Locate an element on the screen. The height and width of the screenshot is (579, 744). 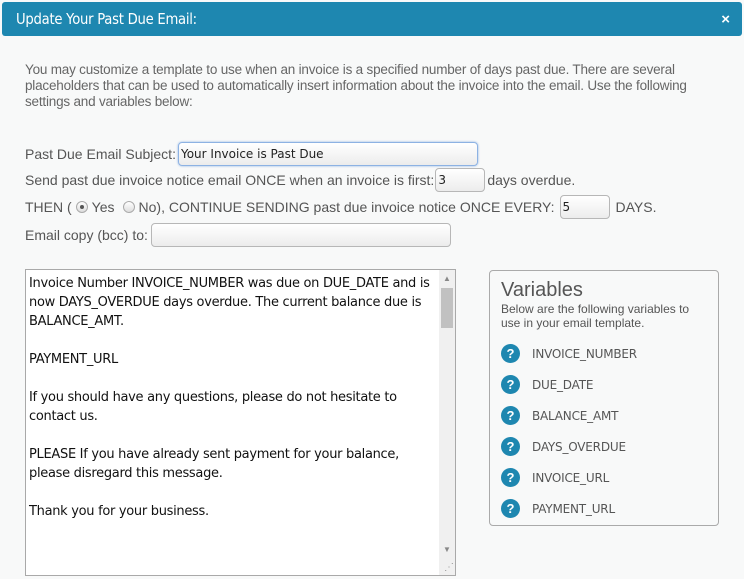
variable-item: ? BALANCE_AMT is located at coordinates (604, 415).